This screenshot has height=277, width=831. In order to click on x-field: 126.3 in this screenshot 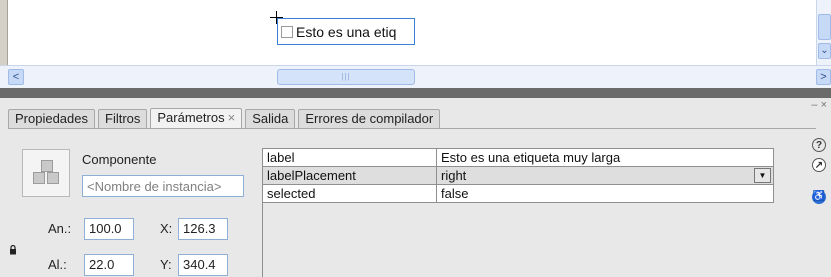, I will do `click(203, 229)`.